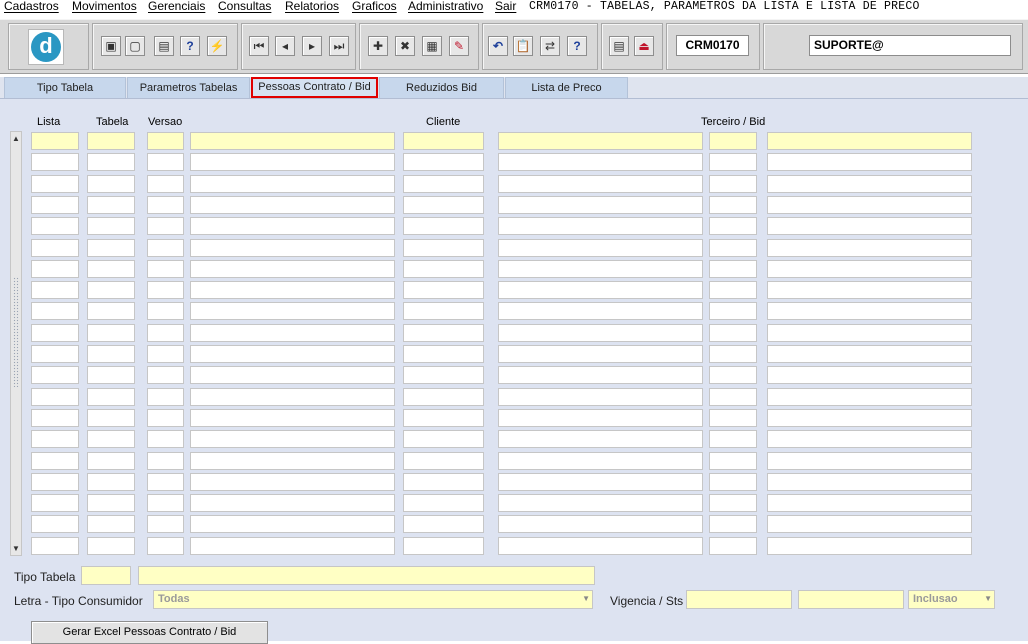  Describe the element at coordinates (16, 549) in the screenshot. I see `scroll-down-icon: ▼` at that location.